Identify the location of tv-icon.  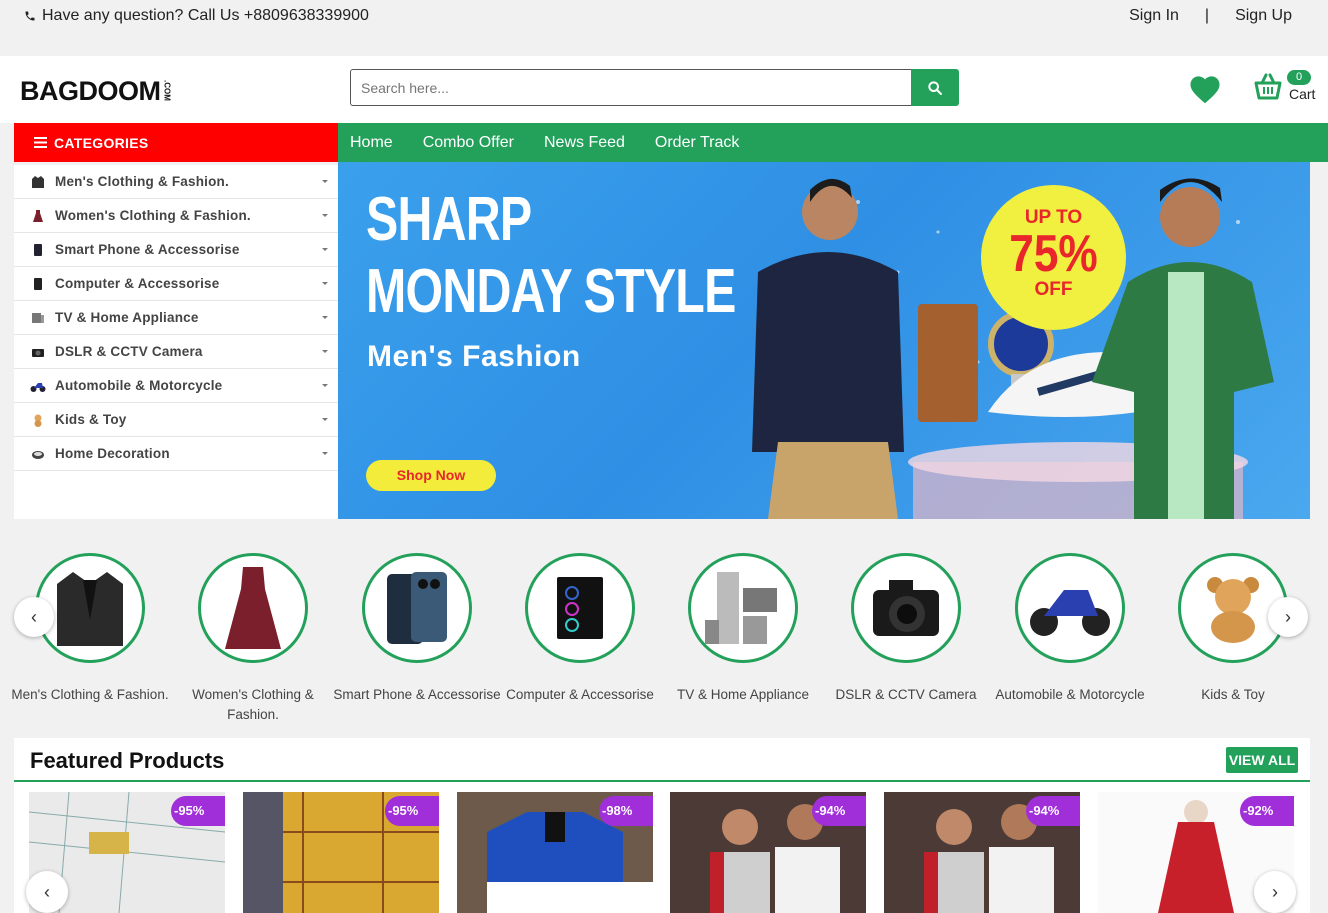
(38, 318).